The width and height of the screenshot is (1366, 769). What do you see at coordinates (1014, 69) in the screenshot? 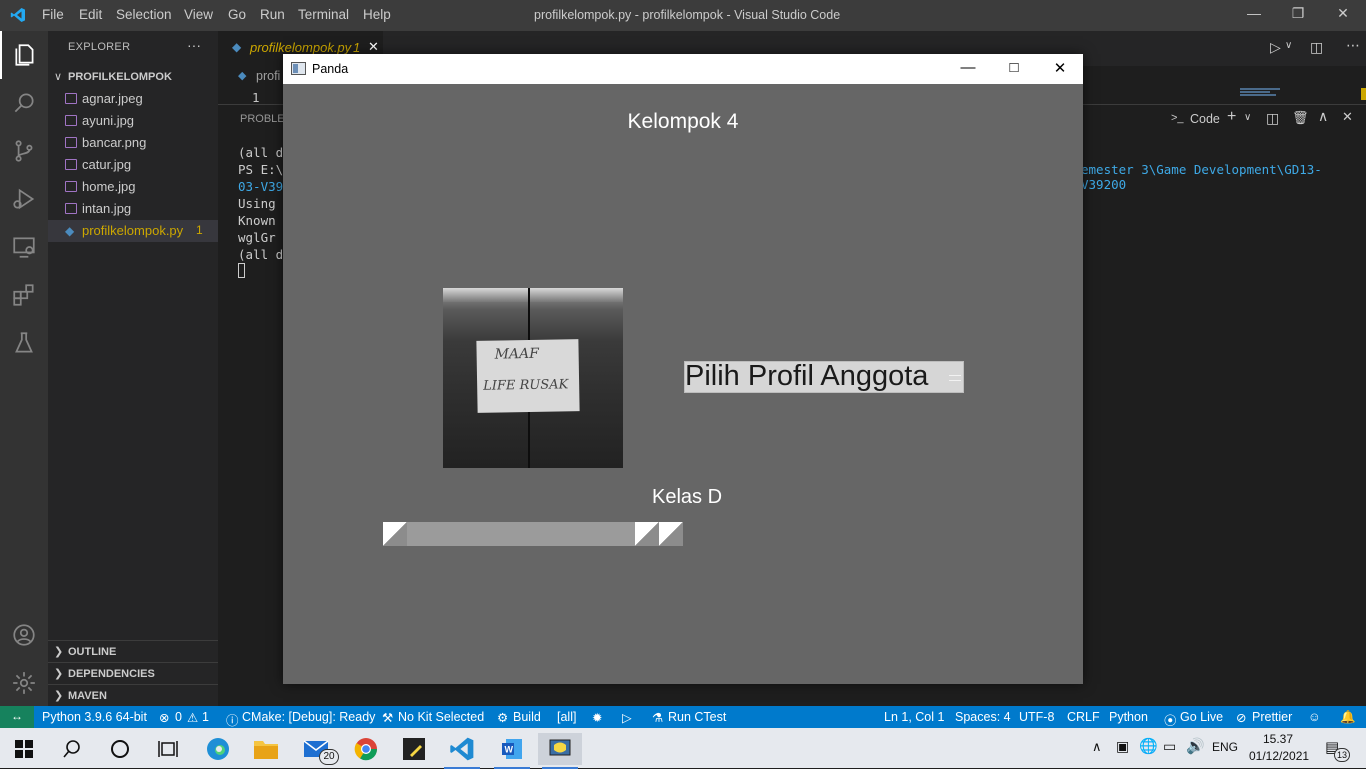
I see `maximize-icon: □` at bounding box center [1014, 69].